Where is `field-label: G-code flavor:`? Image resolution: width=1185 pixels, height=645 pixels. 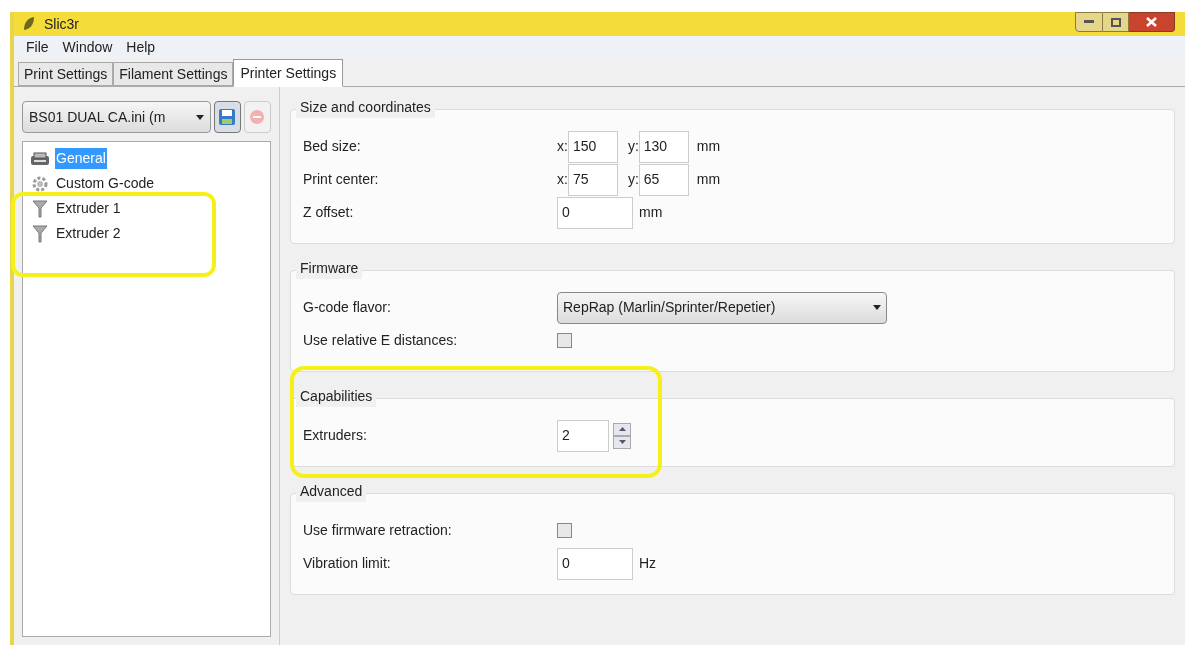 field-label: G-code flavor: is located at coordinates (347, 307).